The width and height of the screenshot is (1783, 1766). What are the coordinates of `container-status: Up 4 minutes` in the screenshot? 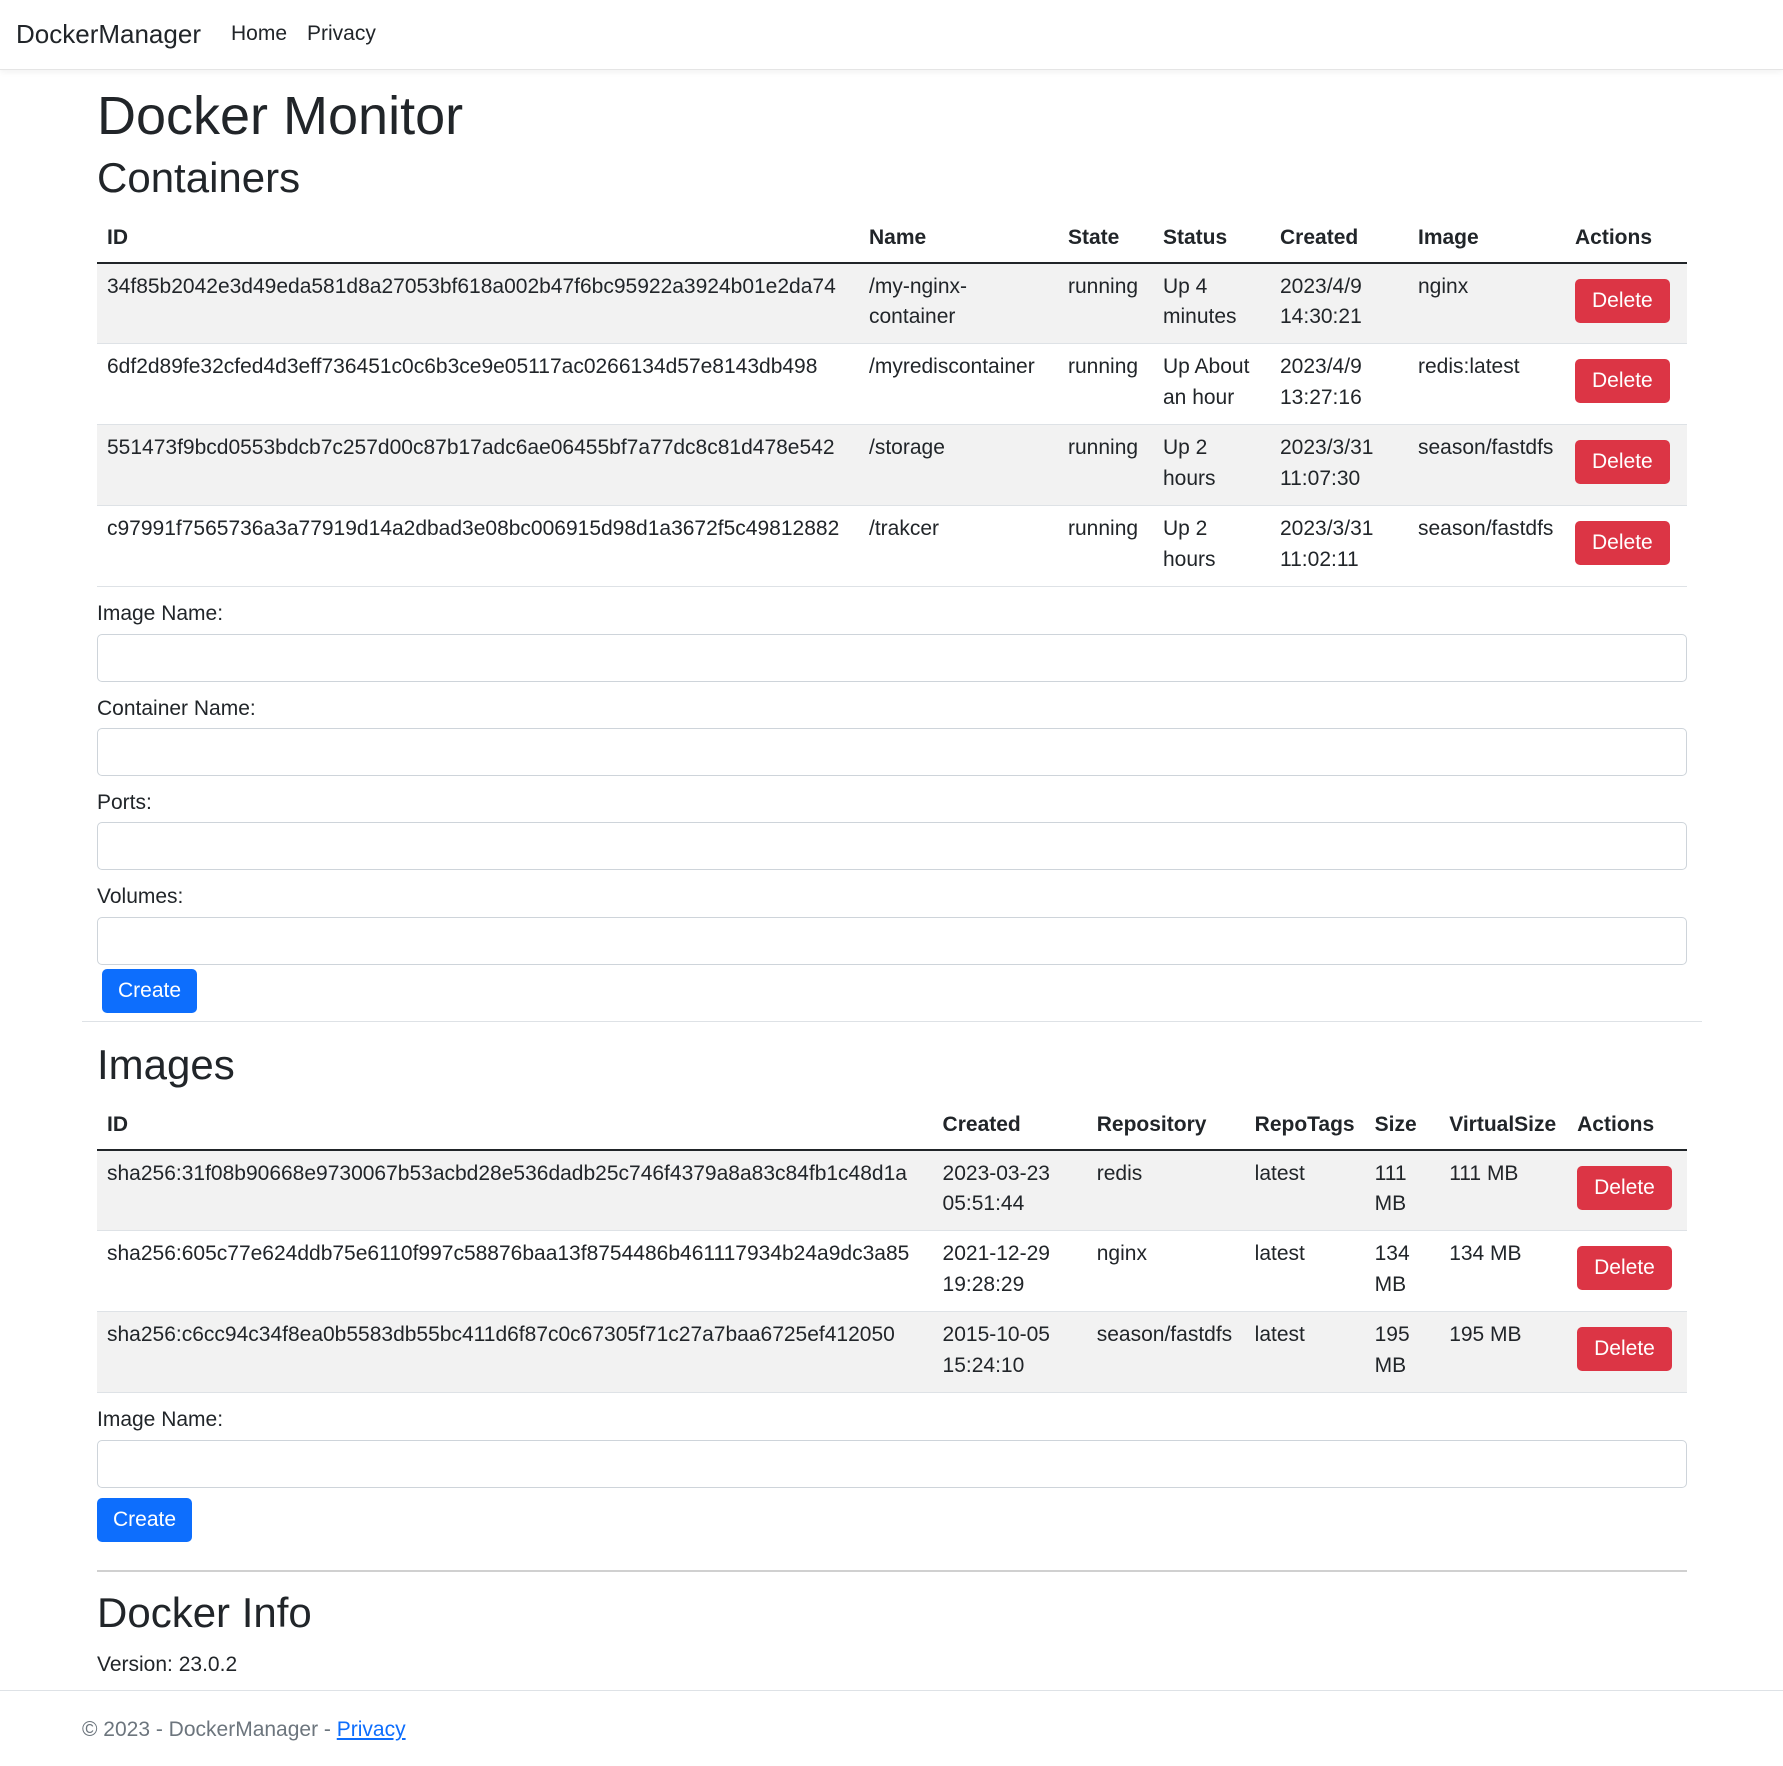 It's located at (1211, 303).